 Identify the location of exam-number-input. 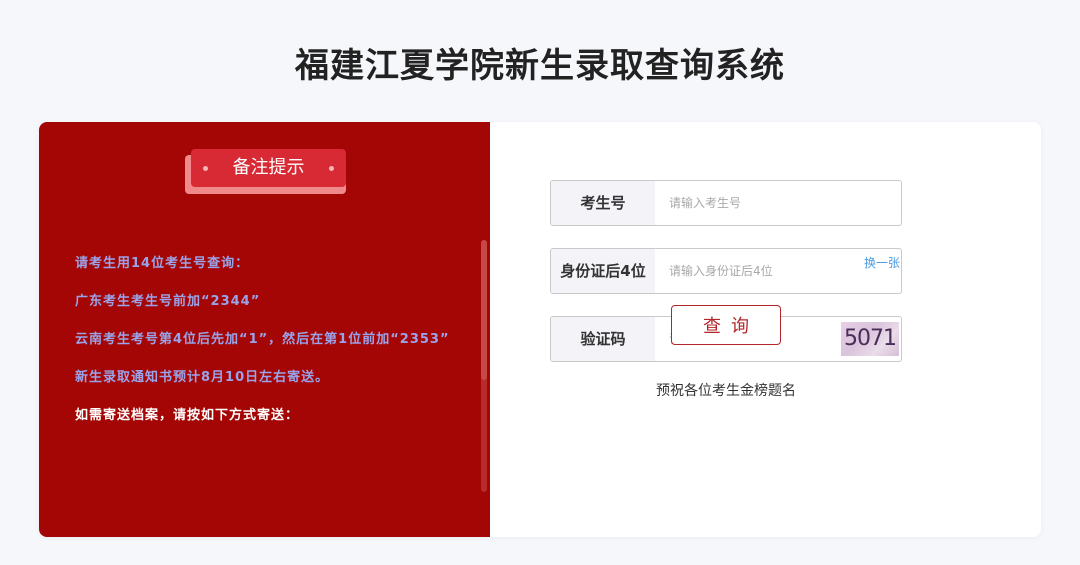
(778, 203).